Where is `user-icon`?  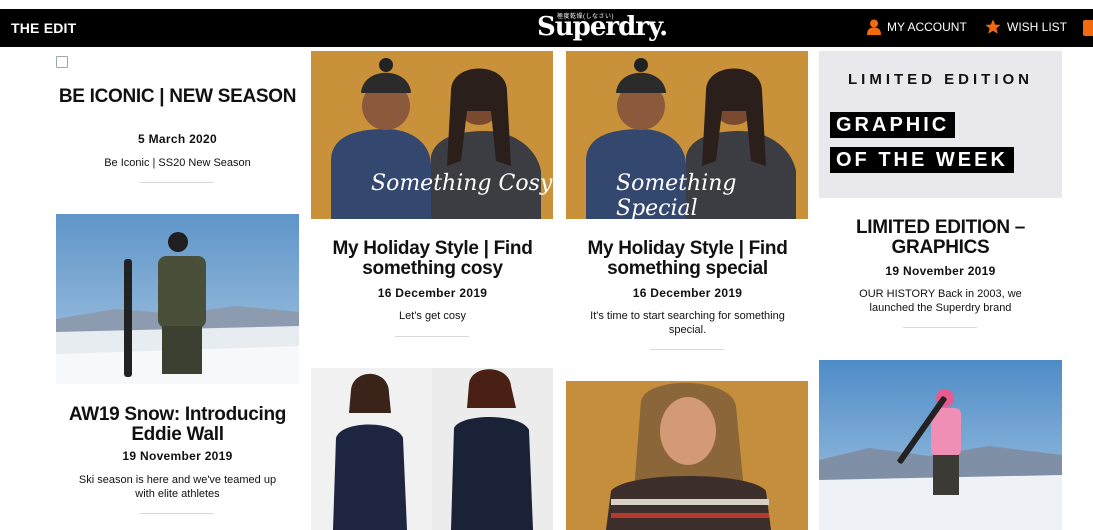
user-icon is located at coordinates (874, 27).